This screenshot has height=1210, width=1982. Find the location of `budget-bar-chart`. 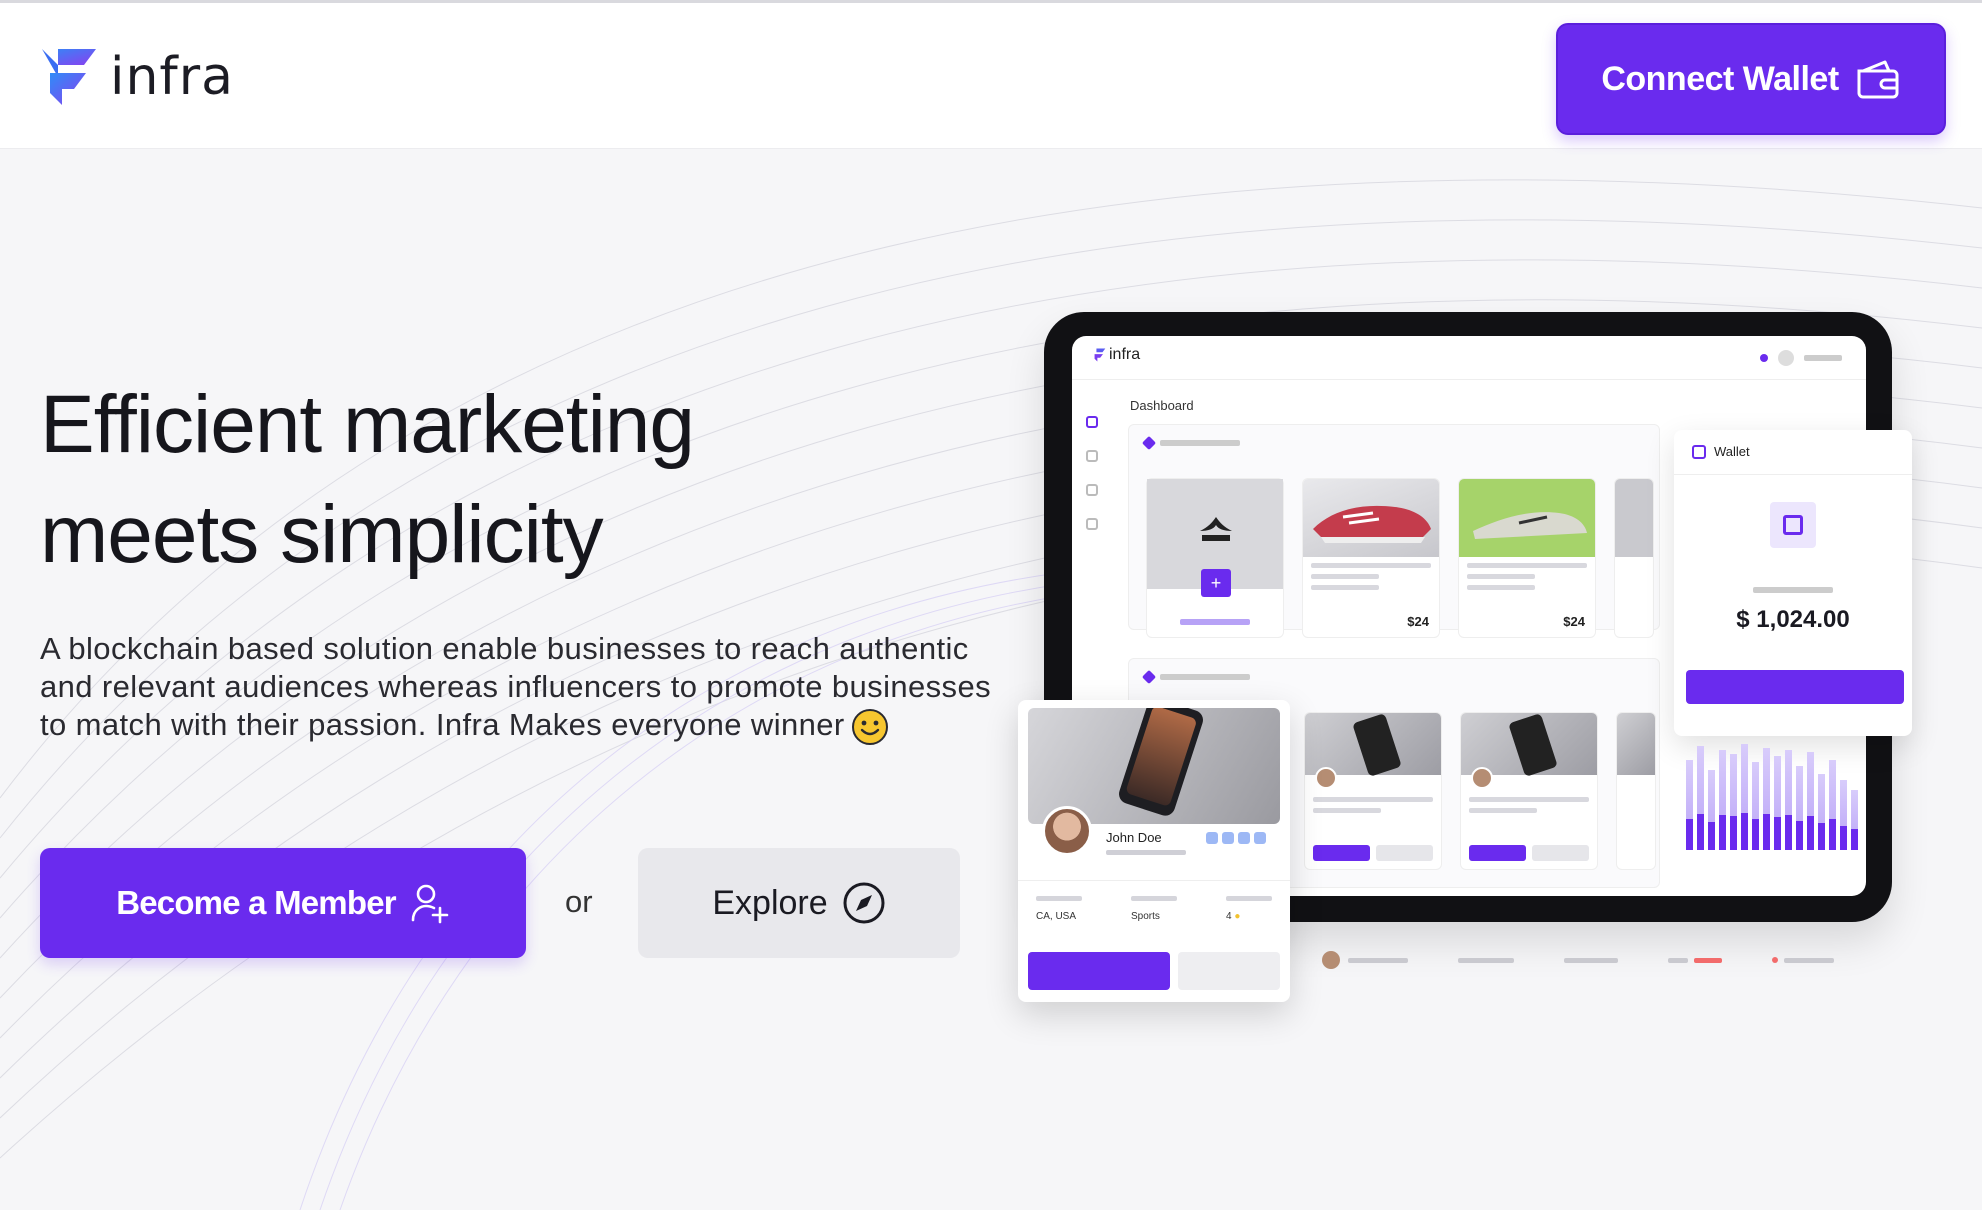

budget-bar-chart is located at coordinates (1777, 795).